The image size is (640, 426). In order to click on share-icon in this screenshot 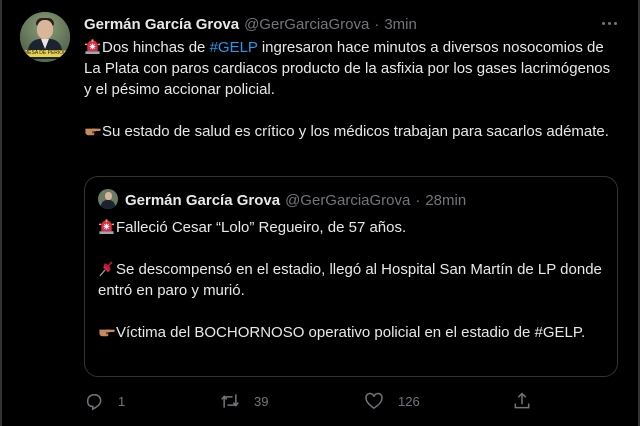, I will do `click(522, 400)`.